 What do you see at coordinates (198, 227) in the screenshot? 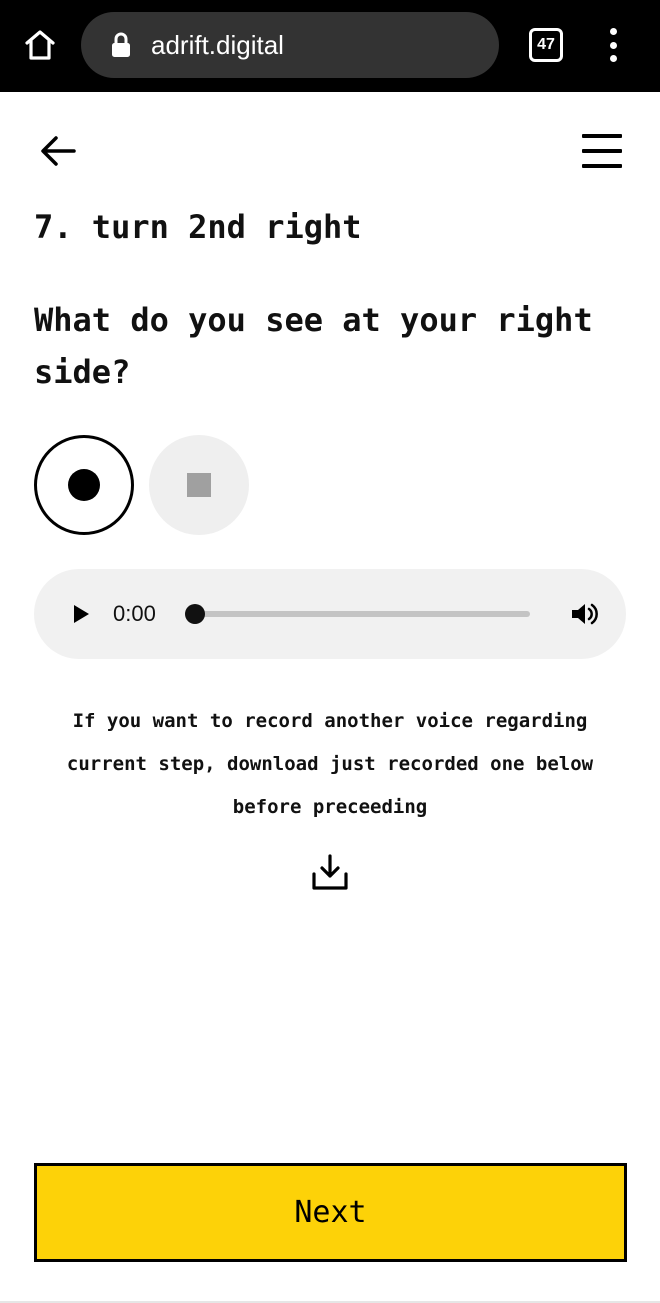
I see `step-title: 7. turn 2nd right` at bounding box center [198, 227].